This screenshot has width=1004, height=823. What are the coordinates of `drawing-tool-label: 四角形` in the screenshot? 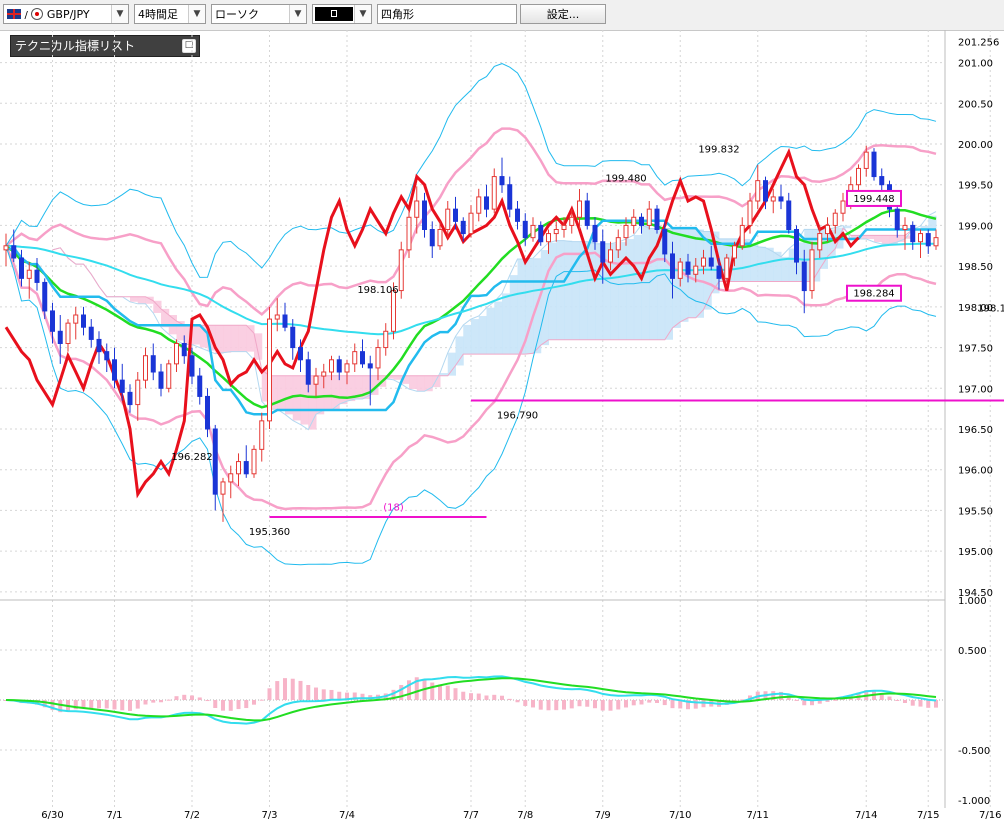 It's located at (397, 14).